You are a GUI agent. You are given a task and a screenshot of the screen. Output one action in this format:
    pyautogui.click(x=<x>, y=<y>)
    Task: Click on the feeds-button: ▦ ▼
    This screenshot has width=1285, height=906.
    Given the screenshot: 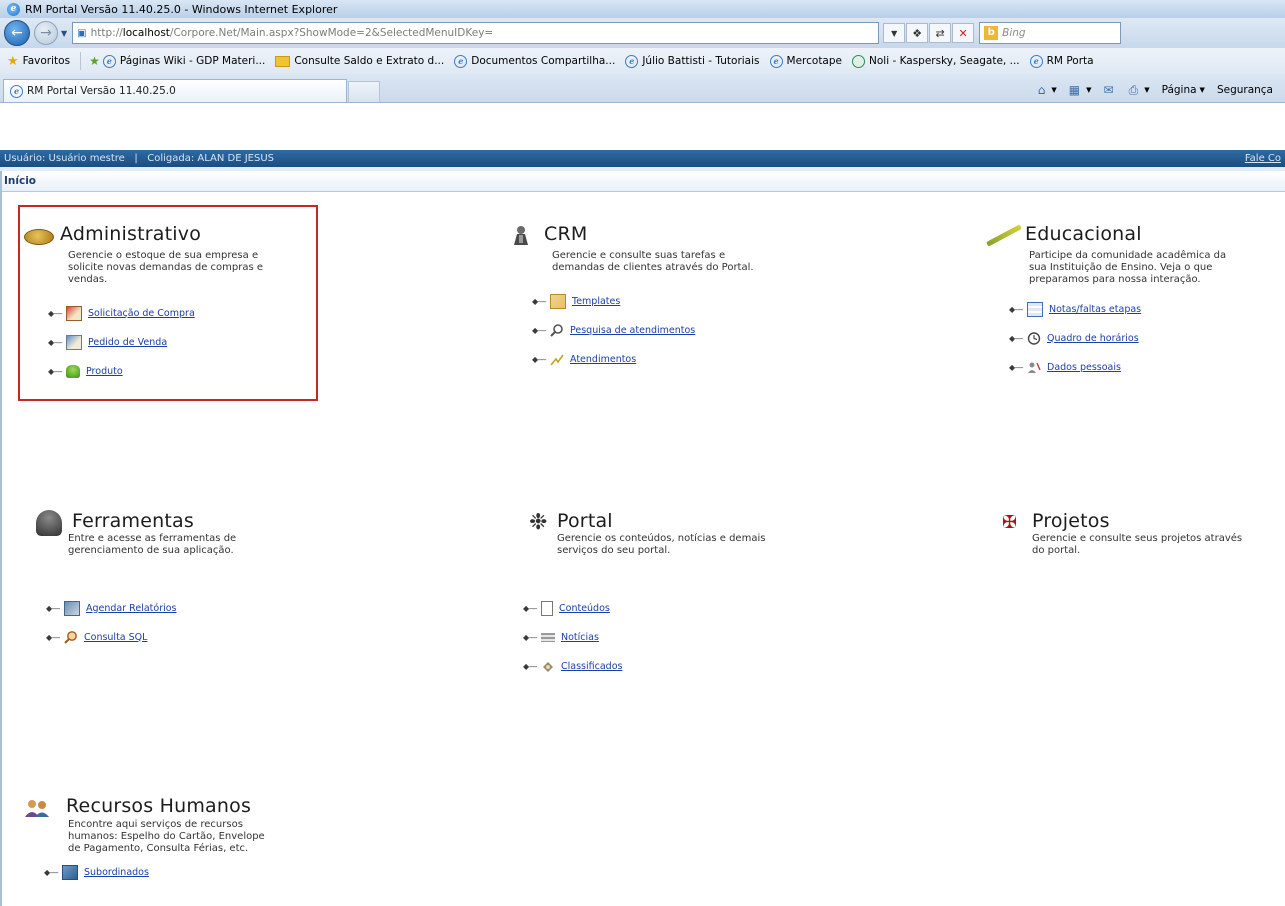 What is the action you would take?
    pyautogui.click(x=1080, y=90)
    